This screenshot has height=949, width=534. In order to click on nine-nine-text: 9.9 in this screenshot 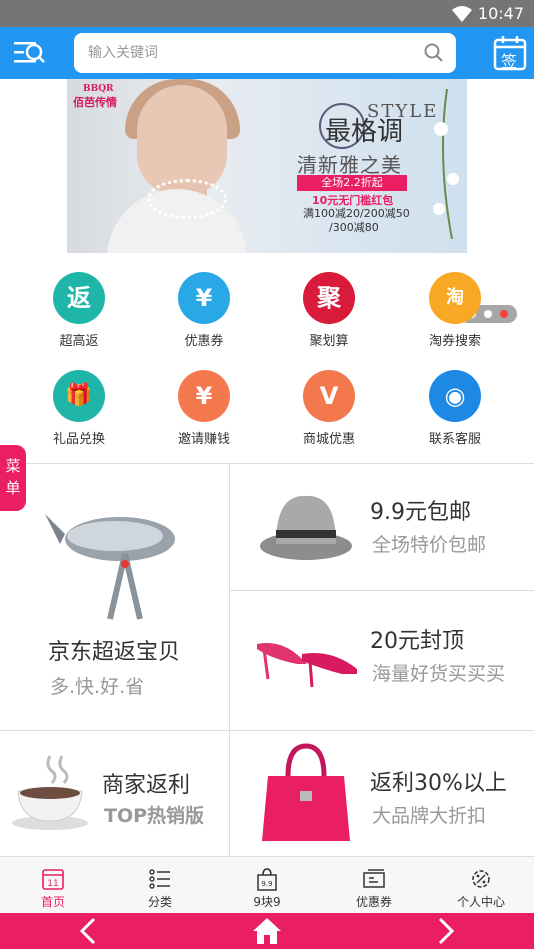, I will do `click(266, 884)`.